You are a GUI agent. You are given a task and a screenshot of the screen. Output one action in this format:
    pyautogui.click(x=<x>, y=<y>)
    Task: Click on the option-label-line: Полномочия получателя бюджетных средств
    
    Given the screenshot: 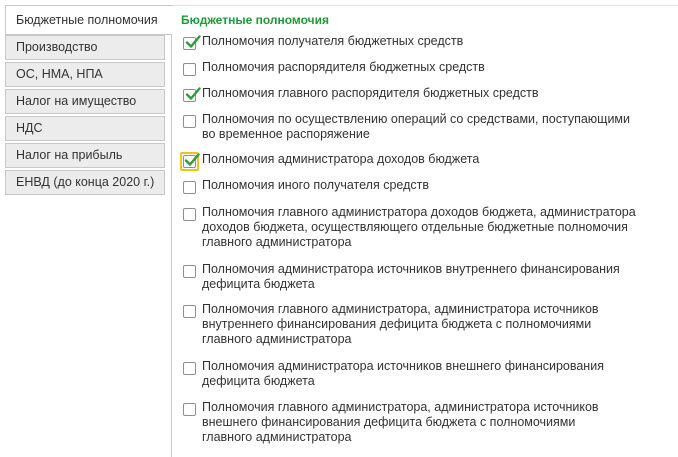 What is the action you would take?
    pyautogui.click(x=333, y=41)
    